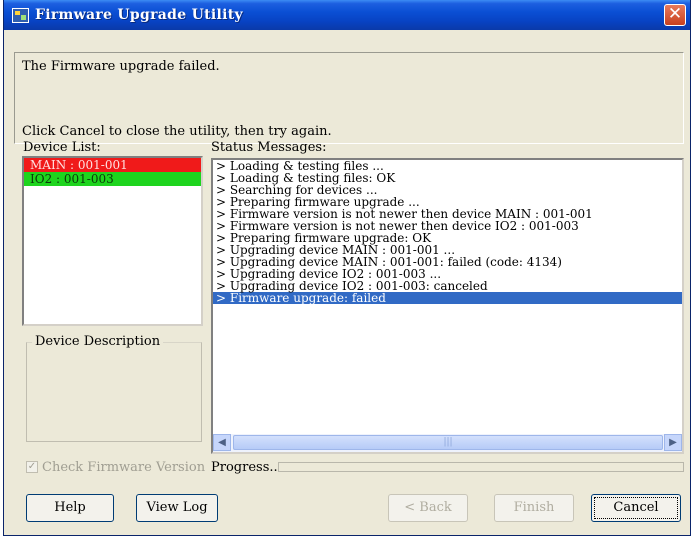  I want to click on message-text: The Firmware upgrade failed., so click(121, 66).